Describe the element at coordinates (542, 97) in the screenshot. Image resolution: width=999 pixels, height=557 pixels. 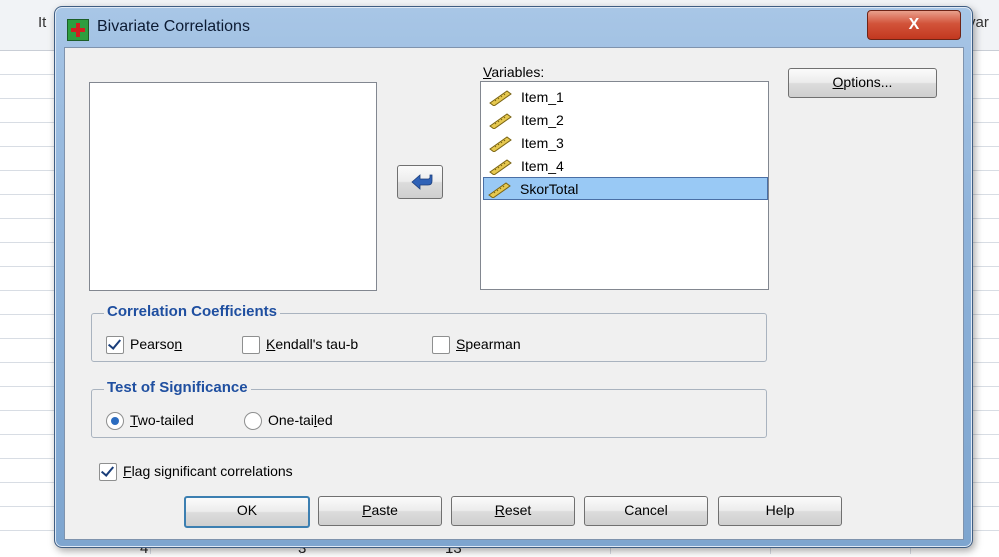
I see `variable-label: Item_1` at that location.